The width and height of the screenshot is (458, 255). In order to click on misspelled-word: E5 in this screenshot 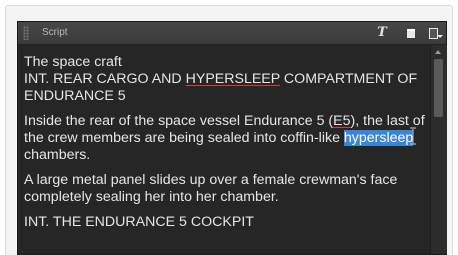, I will do `click(341, 121)`.